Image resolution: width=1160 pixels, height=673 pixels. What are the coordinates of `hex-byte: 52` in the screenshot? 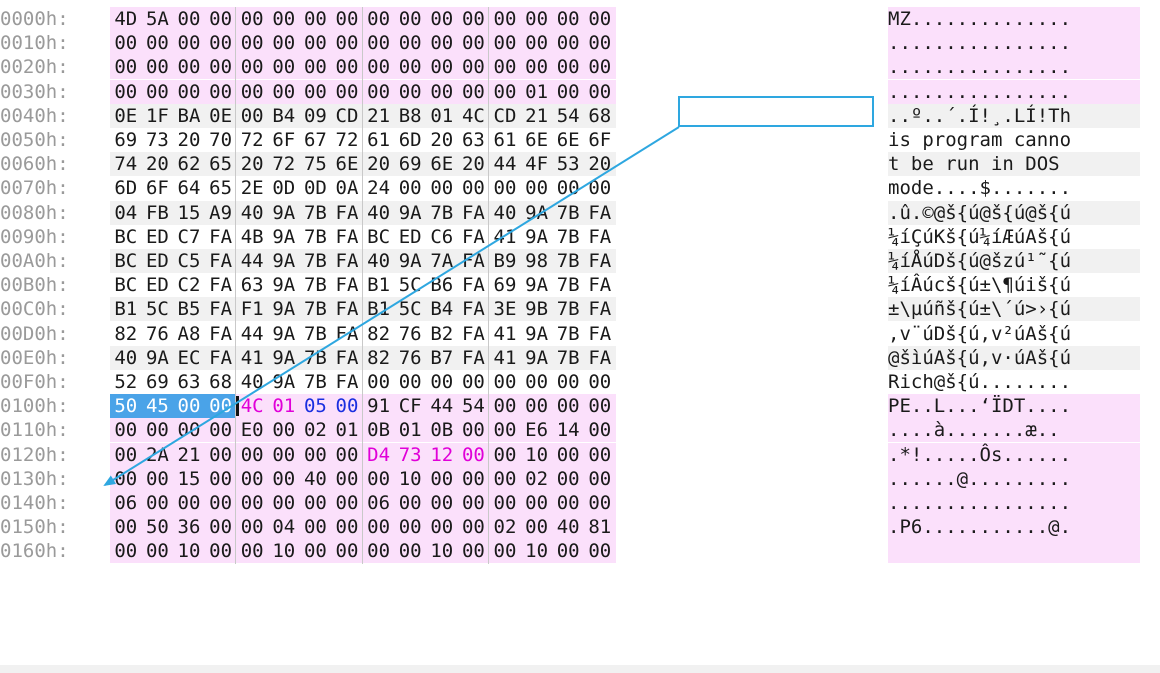 It's located at (126, 382).